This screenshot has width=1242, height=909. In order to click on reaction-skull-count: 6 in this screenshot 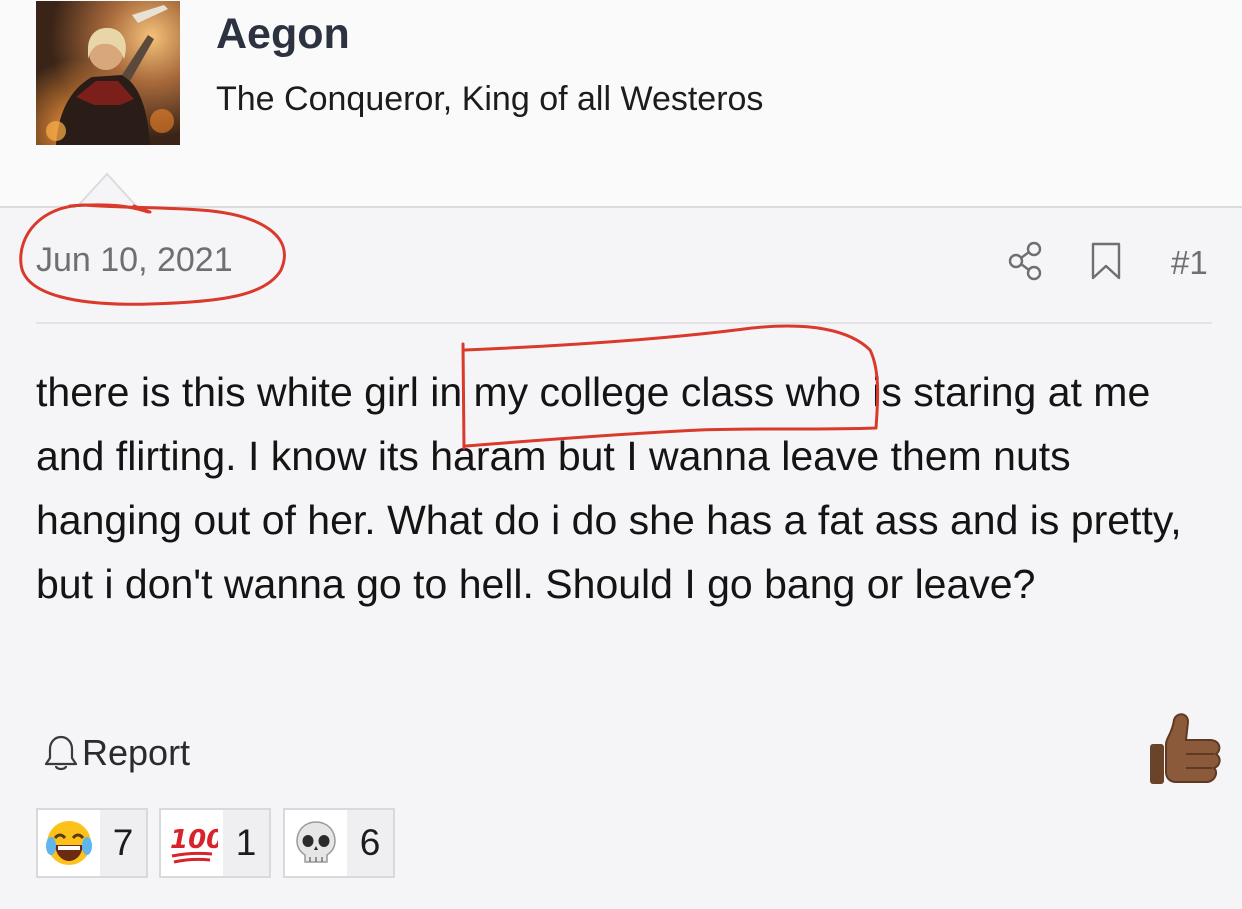, I will do `click(370, 843)`.